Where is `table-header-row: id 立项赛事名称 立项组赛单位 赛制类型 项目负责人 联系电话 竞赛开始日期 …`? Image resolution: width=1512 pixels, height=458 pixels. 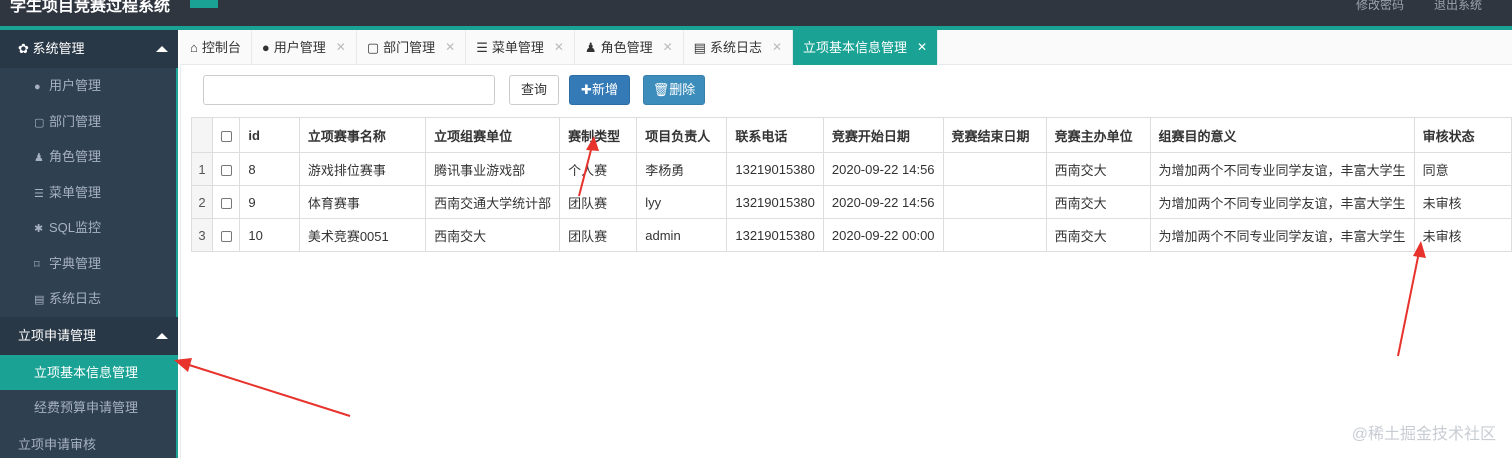
table-header-row: id 立项赛事名称 立项组赛单位 赛制类型 项目负责人 联系电话 竞赛开始日期 … is located at coordinates (851, 135).